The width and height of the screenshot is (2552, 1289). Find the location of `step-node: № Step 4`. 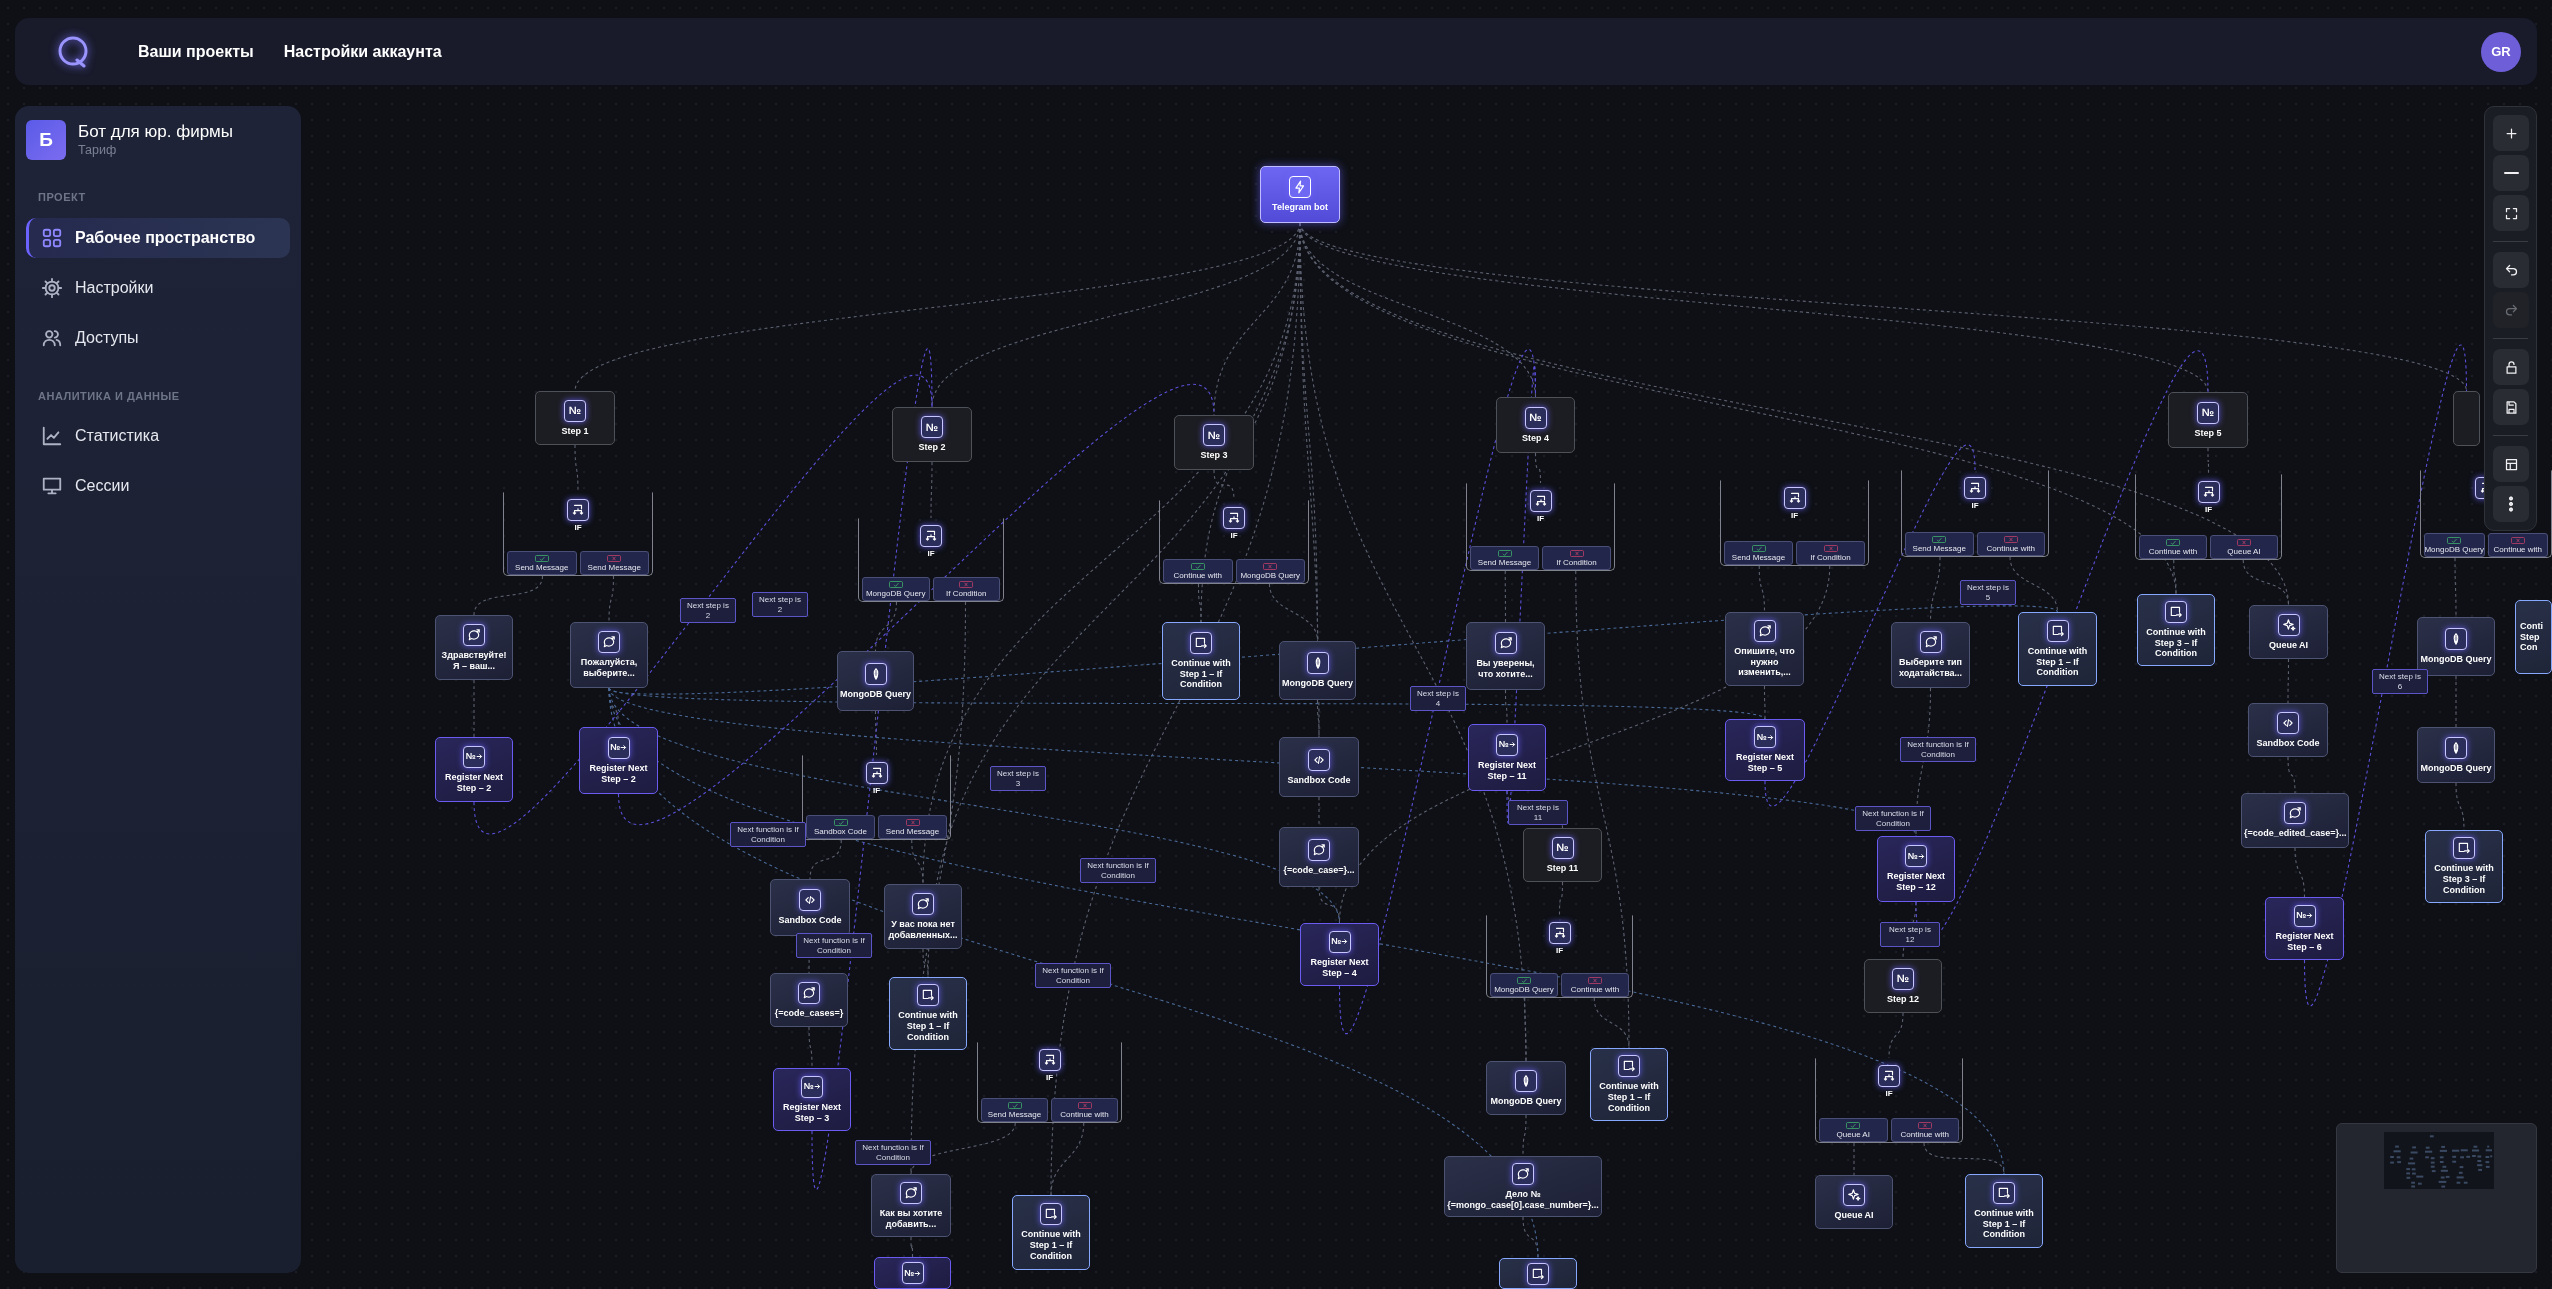

step-node: № Step 4 is located at coordinates (1535, 425).